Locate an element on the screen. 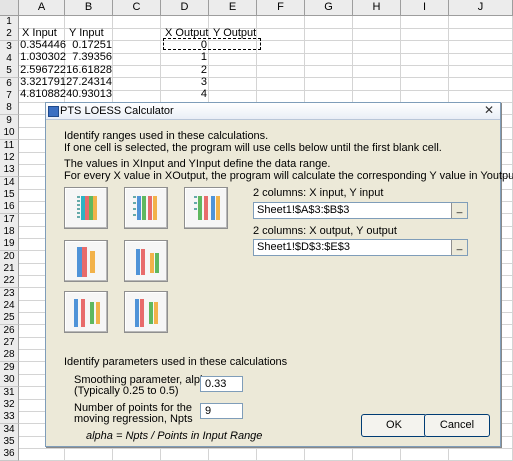  row-header: 19 is located at coordinates (9, 245).